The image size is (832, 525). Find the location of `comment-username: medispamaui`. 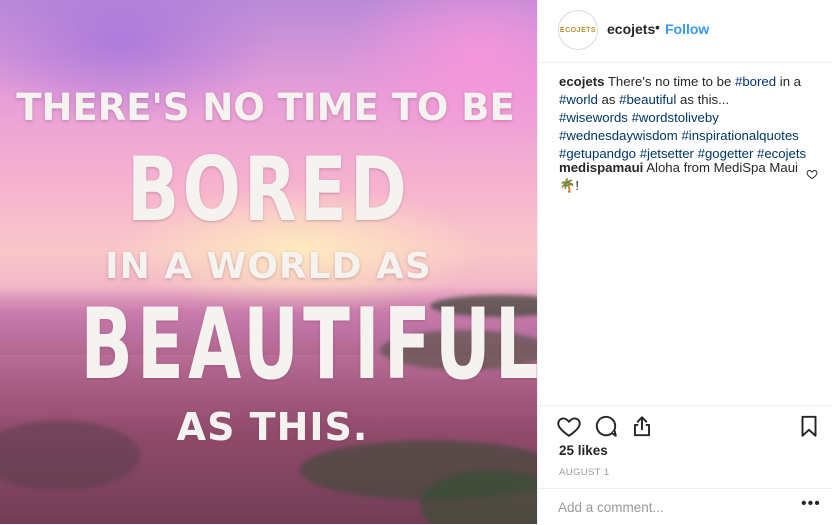

comment-username: medispamaui is located at coordinates (601, 167).